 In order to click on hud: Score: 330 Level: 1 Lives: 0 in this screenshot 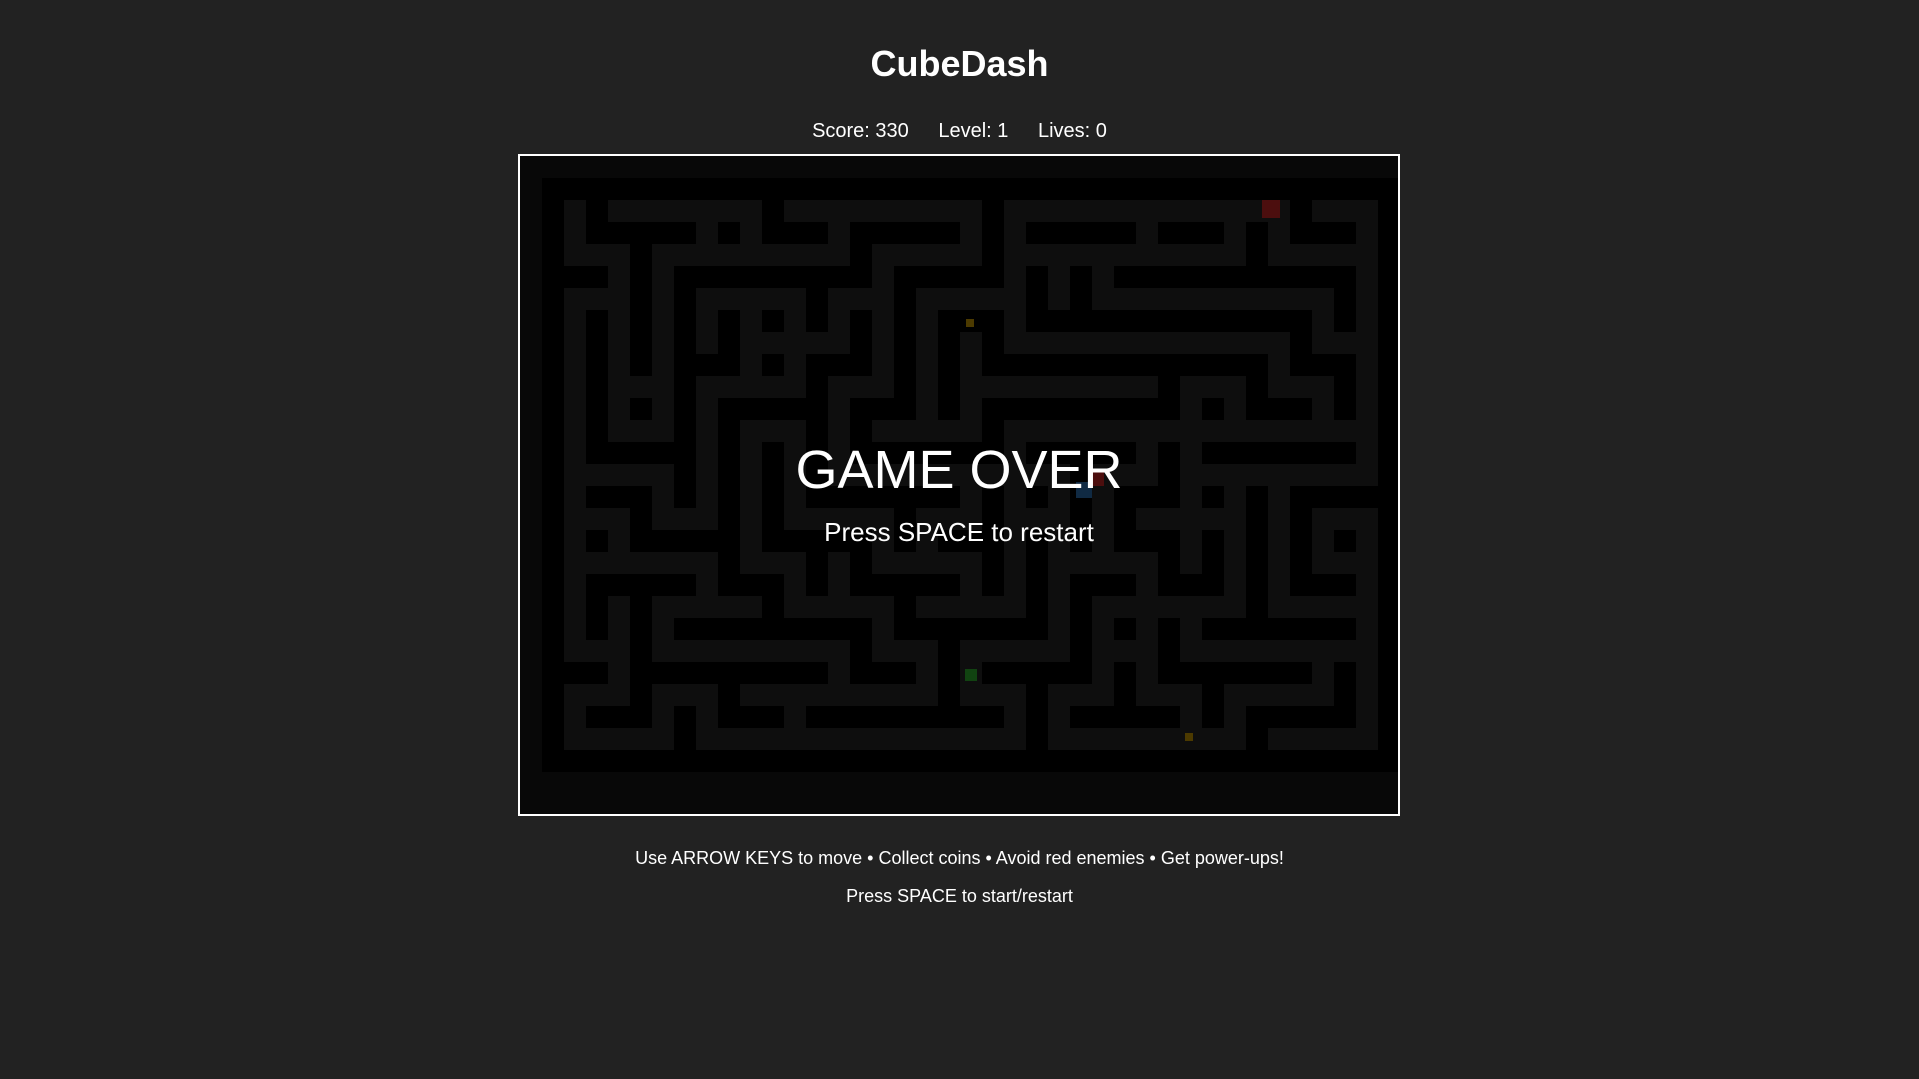, I will do `click(959, 131)`.